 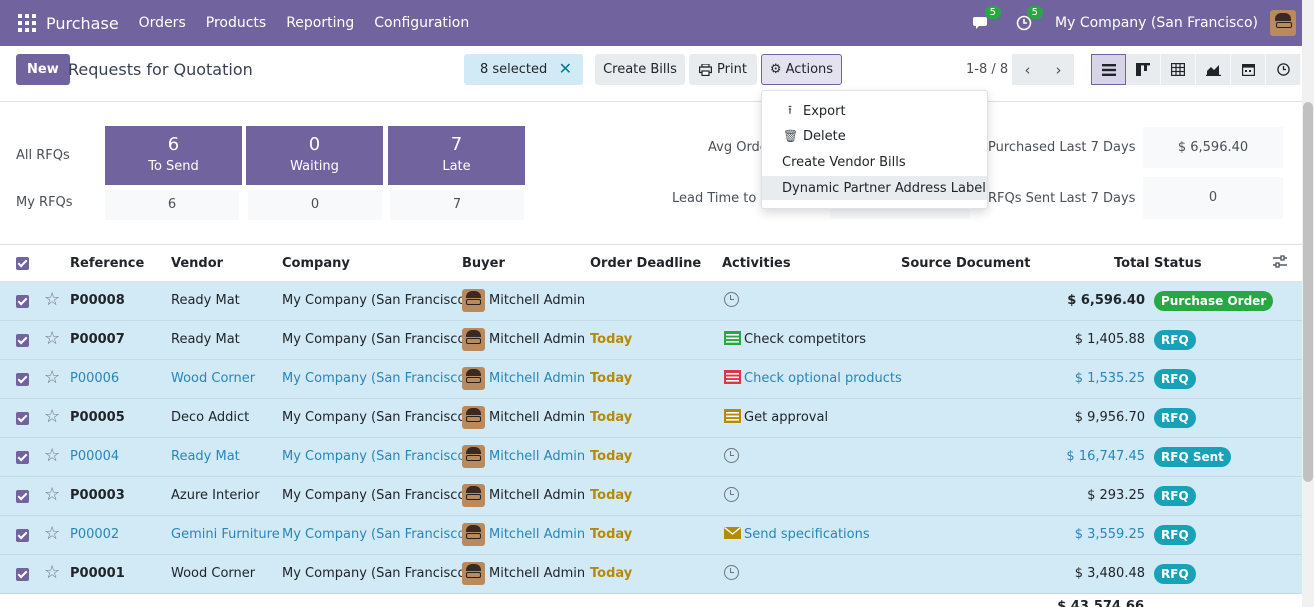 What do you see at coordinates (987, 69) in the screenshot?
I see `pager-value: 1-8 / 8` at bounding box center [987, 69].